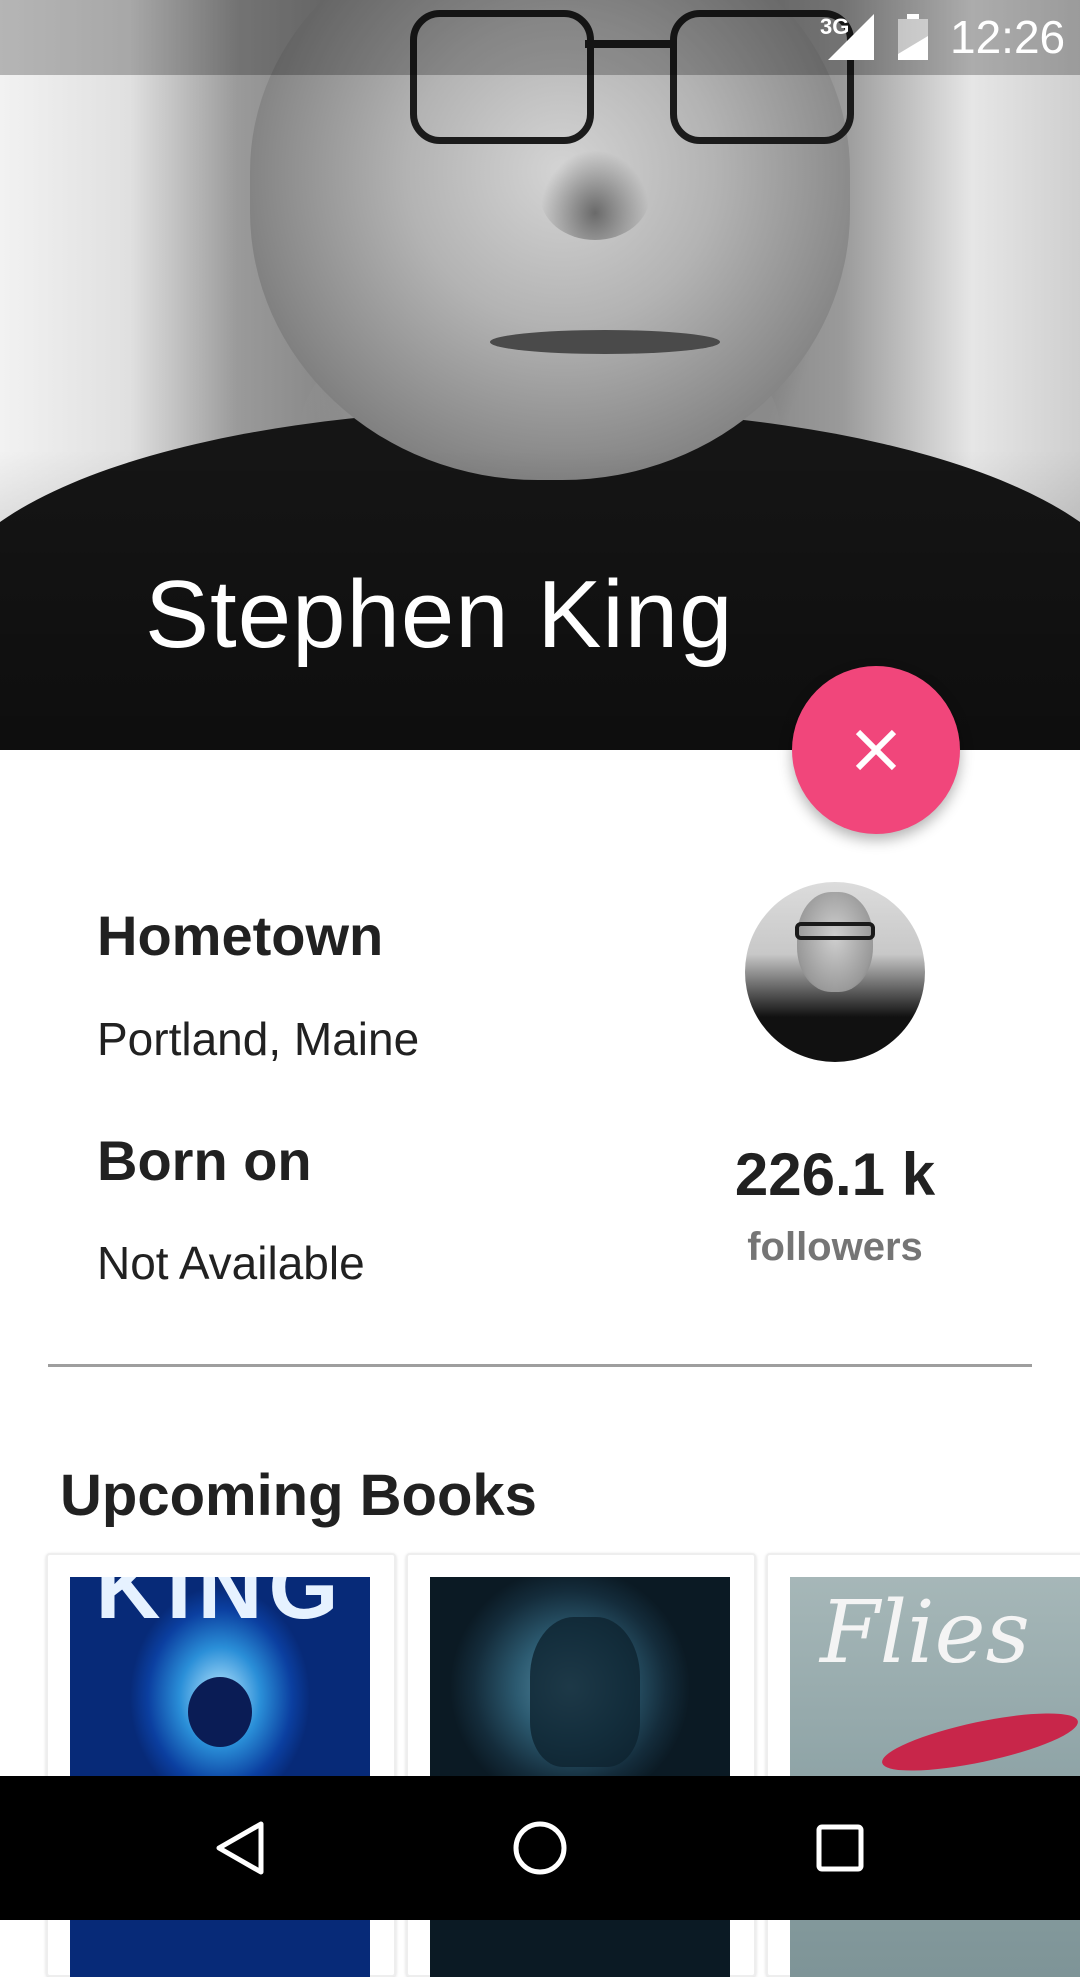 Image resolution: width=1080 pixels, height=1977 pixels. Describe the element at coordinates (913, 37) in the screenshot. I see `battery-icon` at that location.